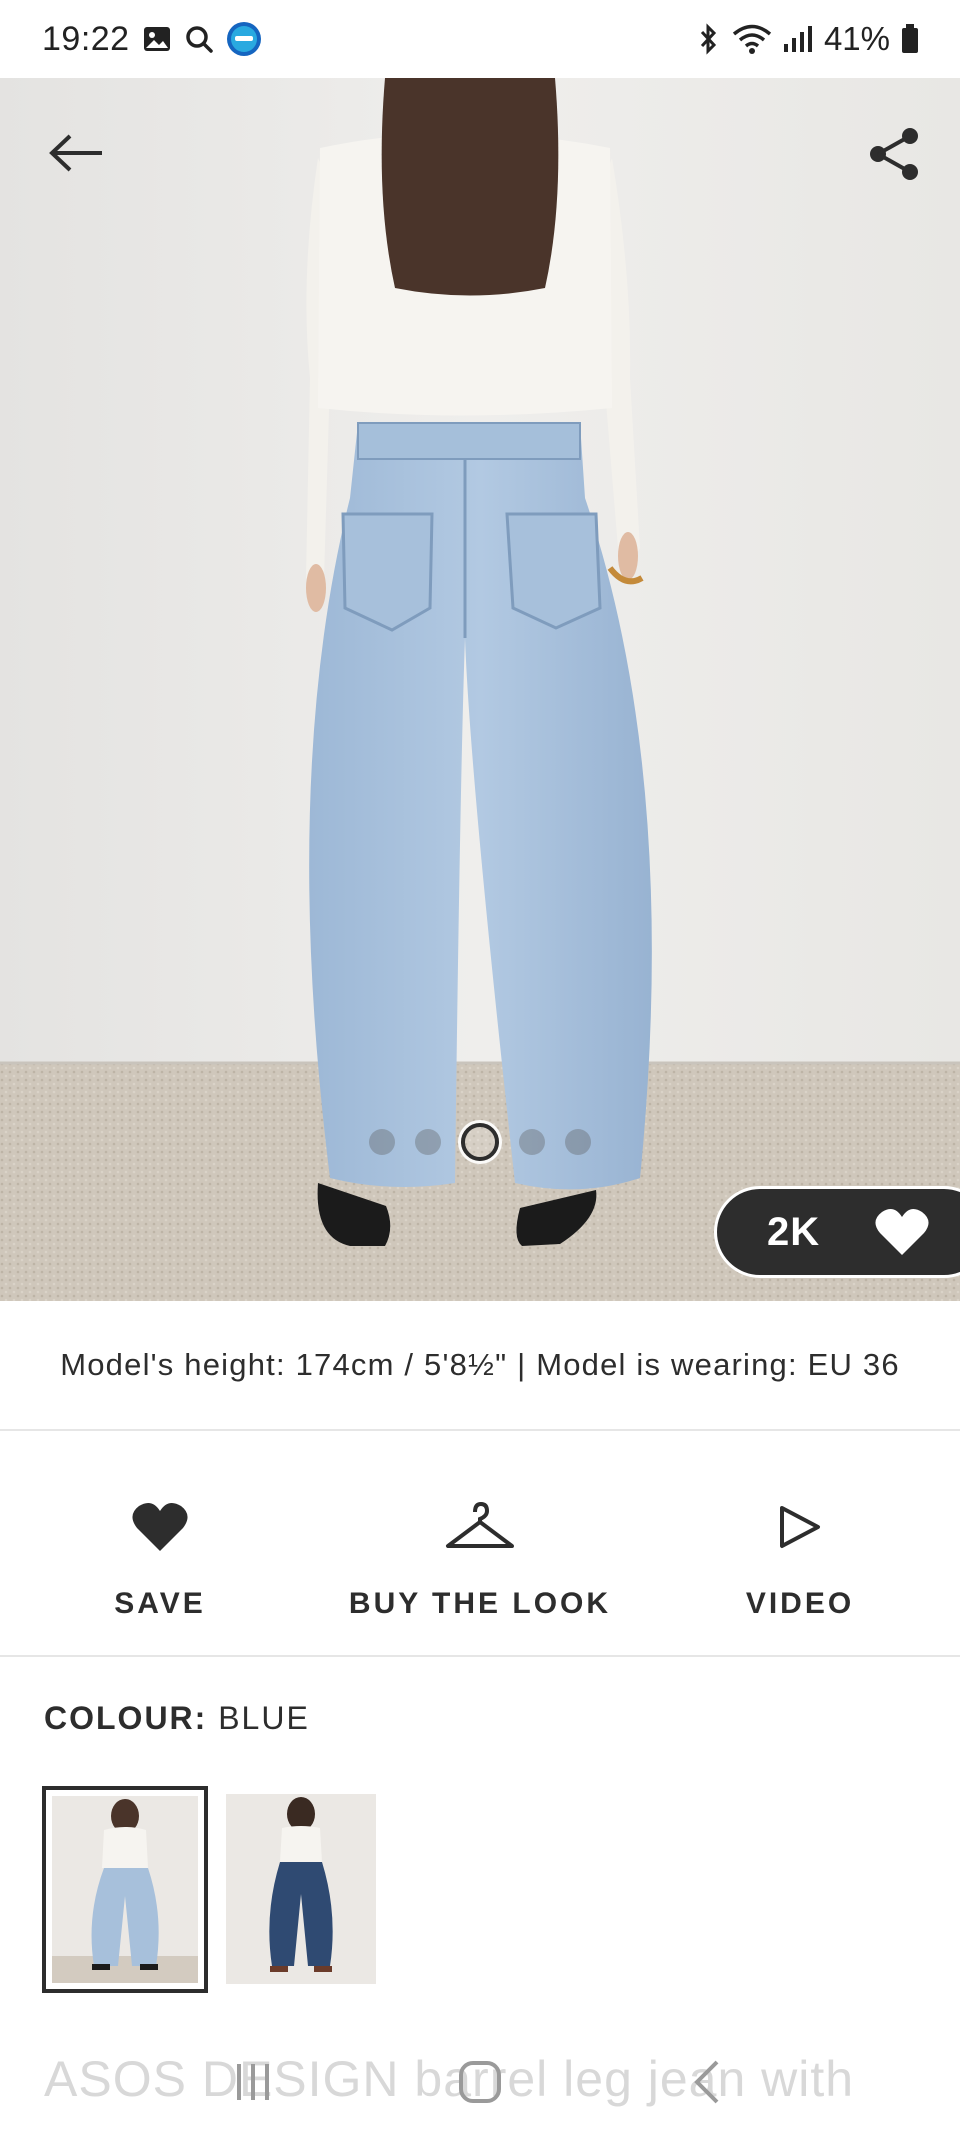  I want to click on system-nav-bar, so click(480, 2081).